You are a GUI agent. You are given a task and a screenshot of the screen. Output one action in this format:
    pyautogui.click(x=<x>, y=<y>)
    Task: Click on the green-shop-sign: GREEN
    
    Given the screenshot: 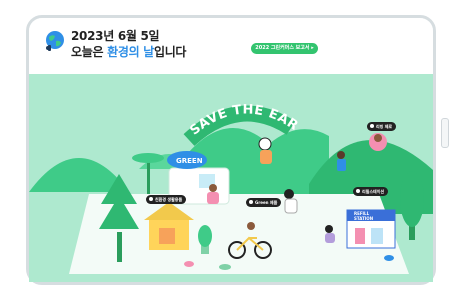 What is the action you would take?
    pyautogui.click(x=189, y=161)
    